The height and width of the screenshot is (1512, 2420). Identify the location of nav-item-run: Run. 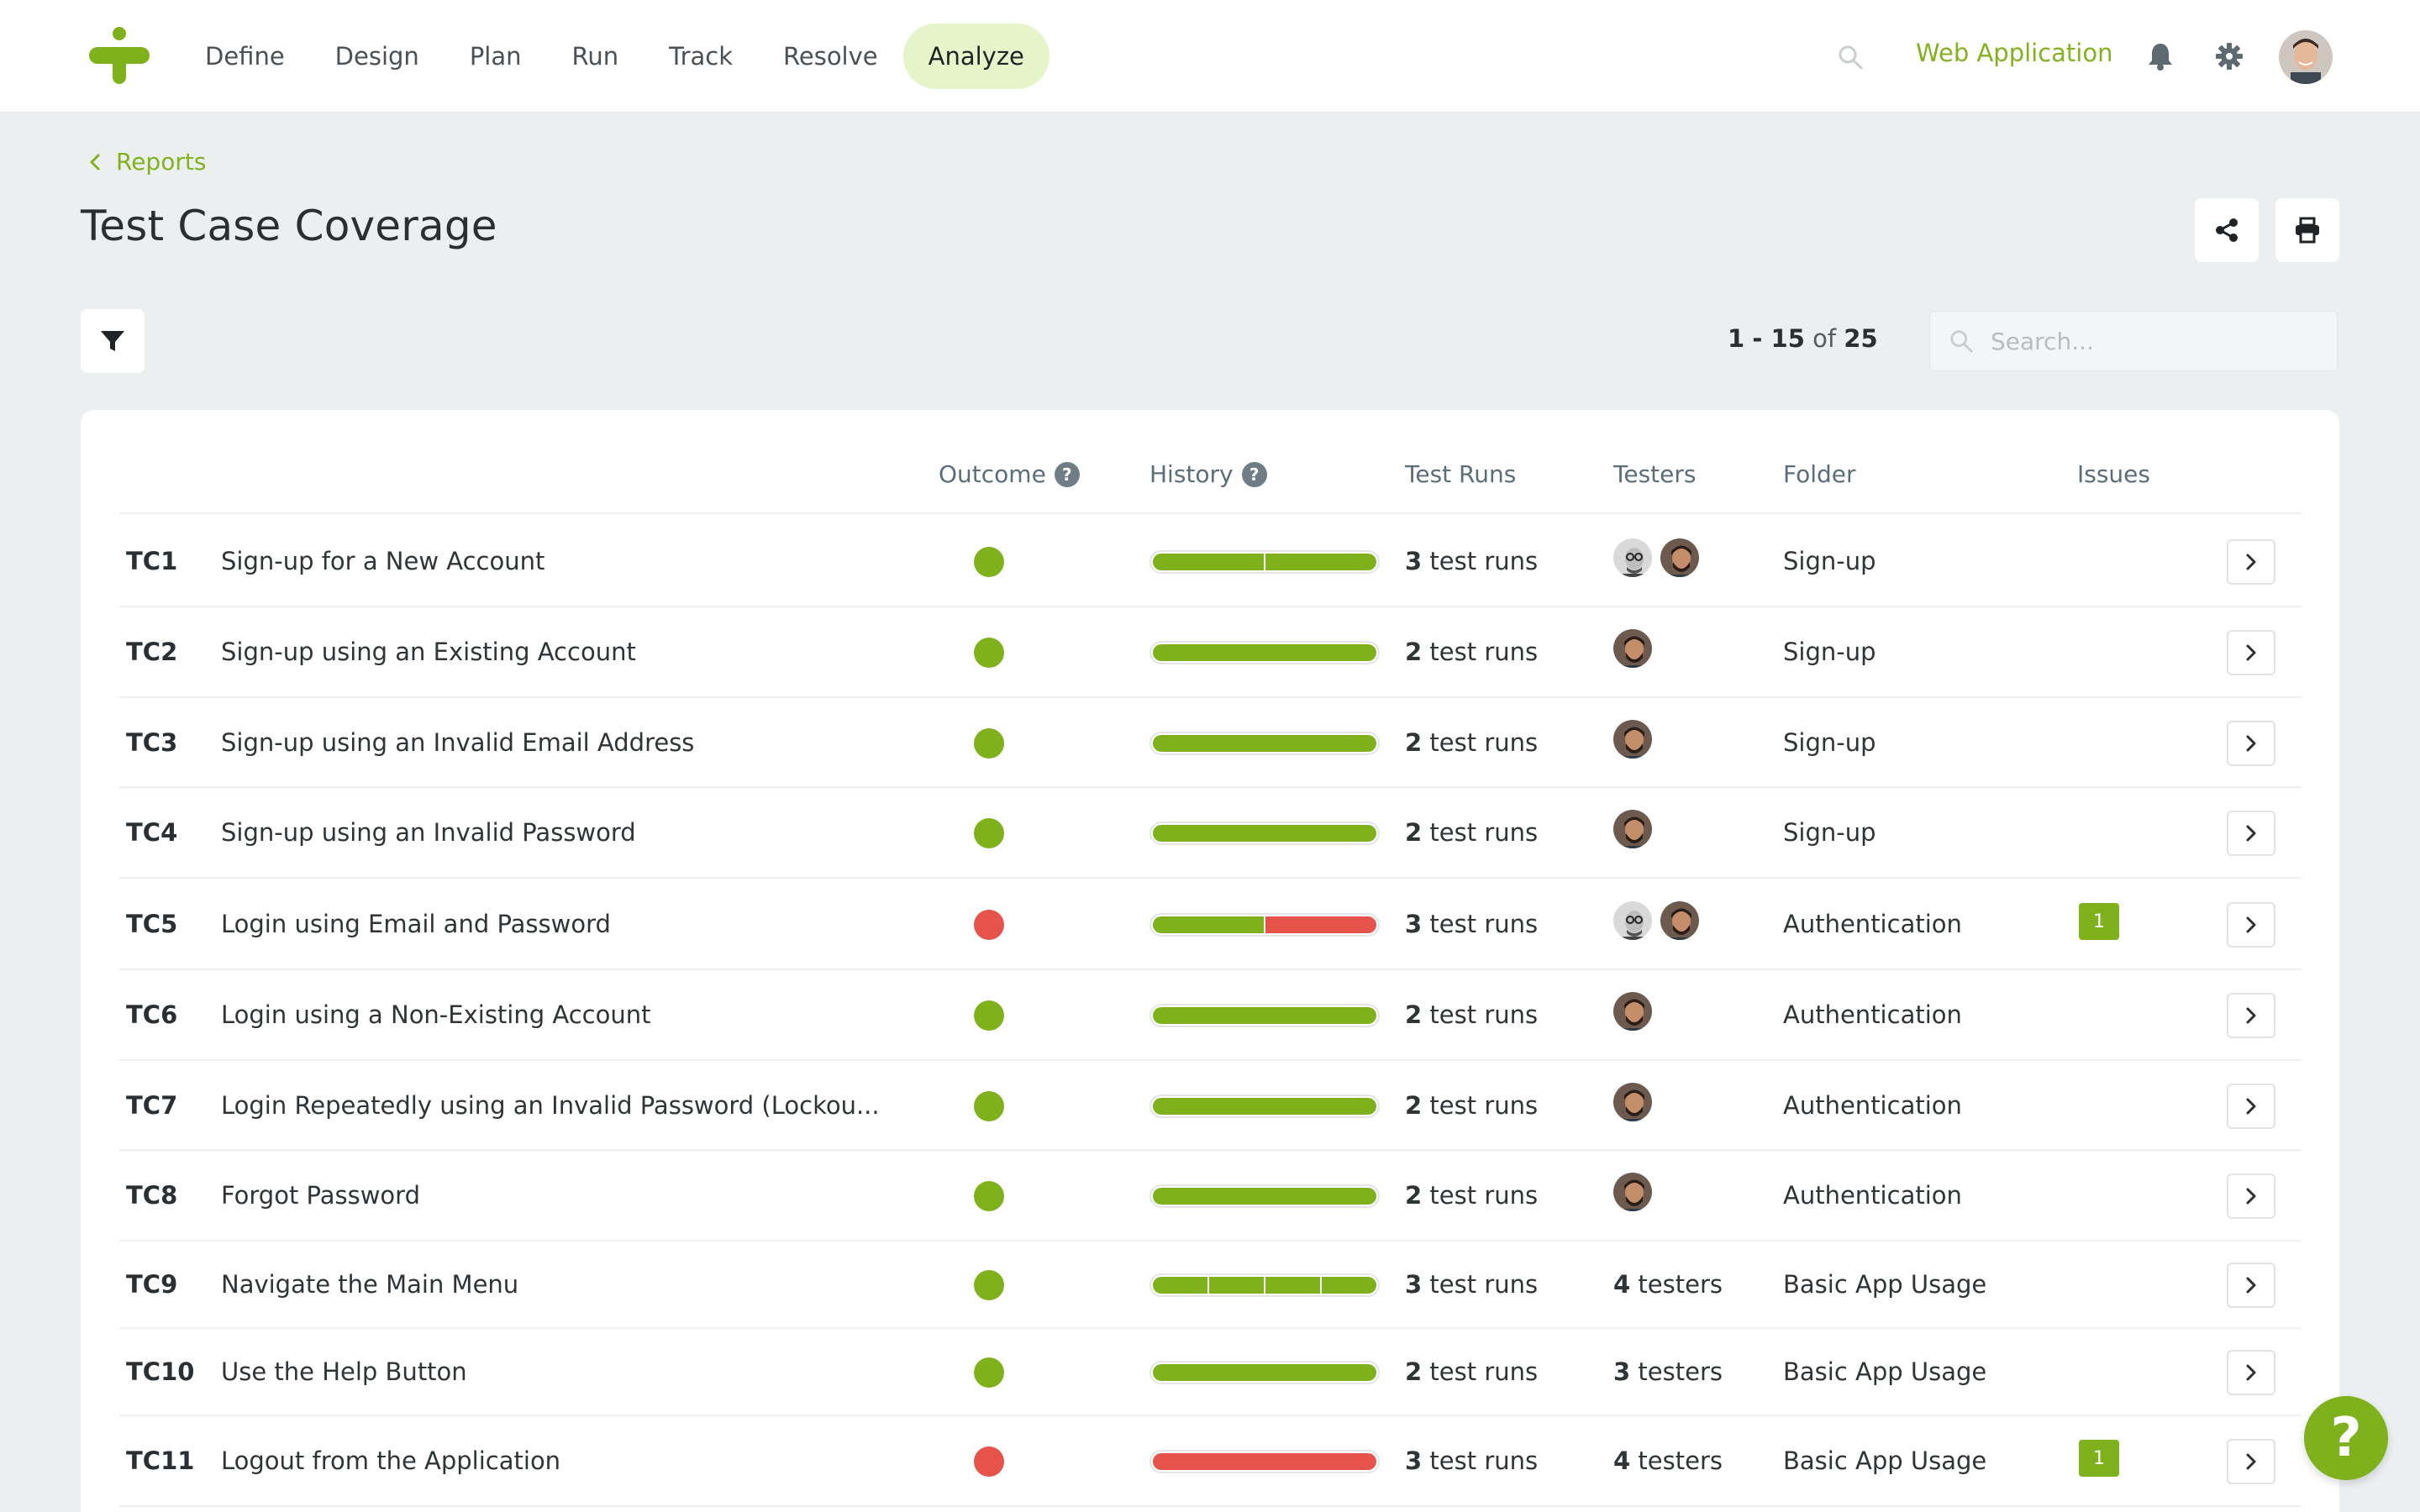
(596, 56).